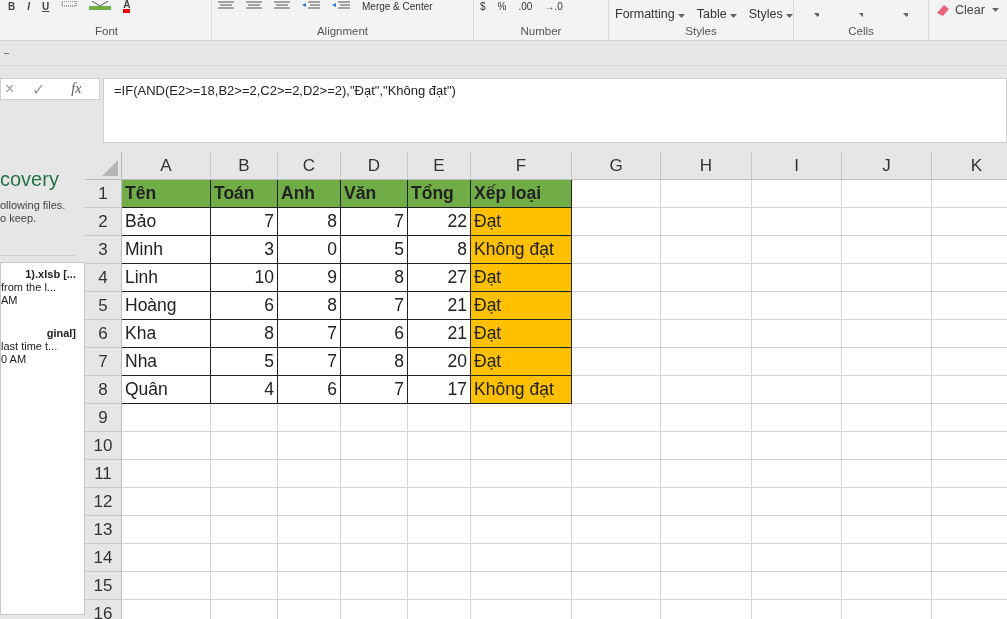  I want to click on font-color-button: A, so click(127, 7).